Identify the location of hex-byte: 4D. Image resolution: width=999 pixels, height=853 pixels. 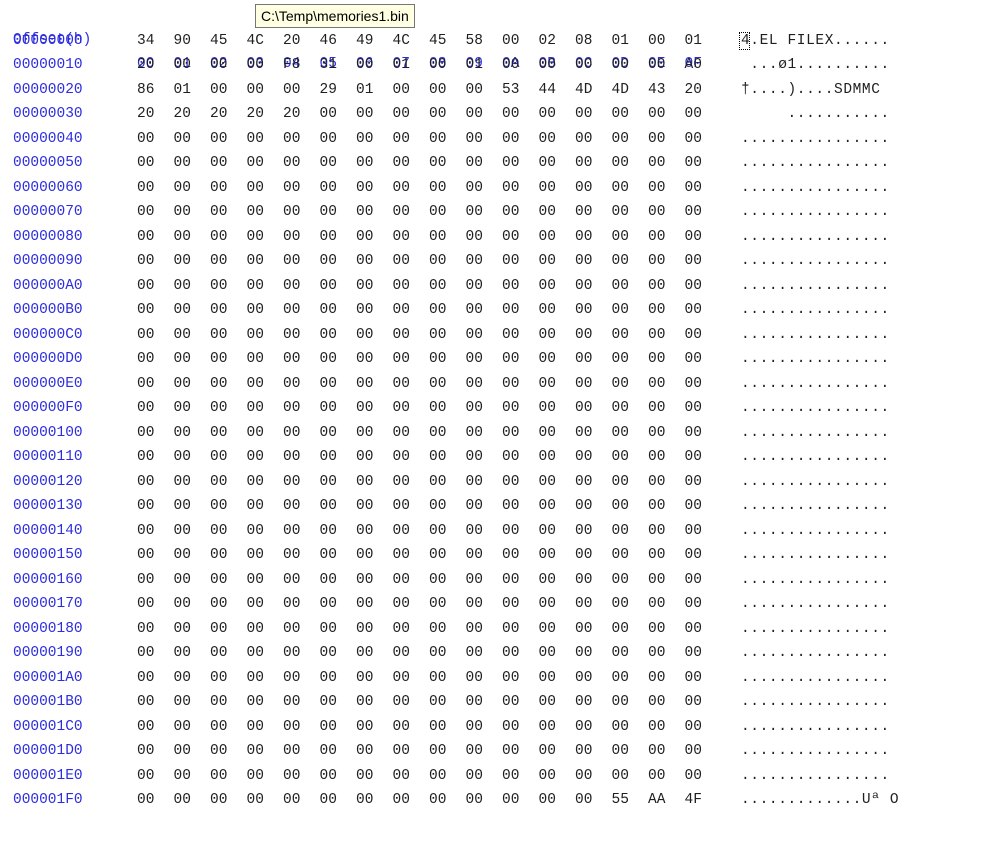
(624, 90).